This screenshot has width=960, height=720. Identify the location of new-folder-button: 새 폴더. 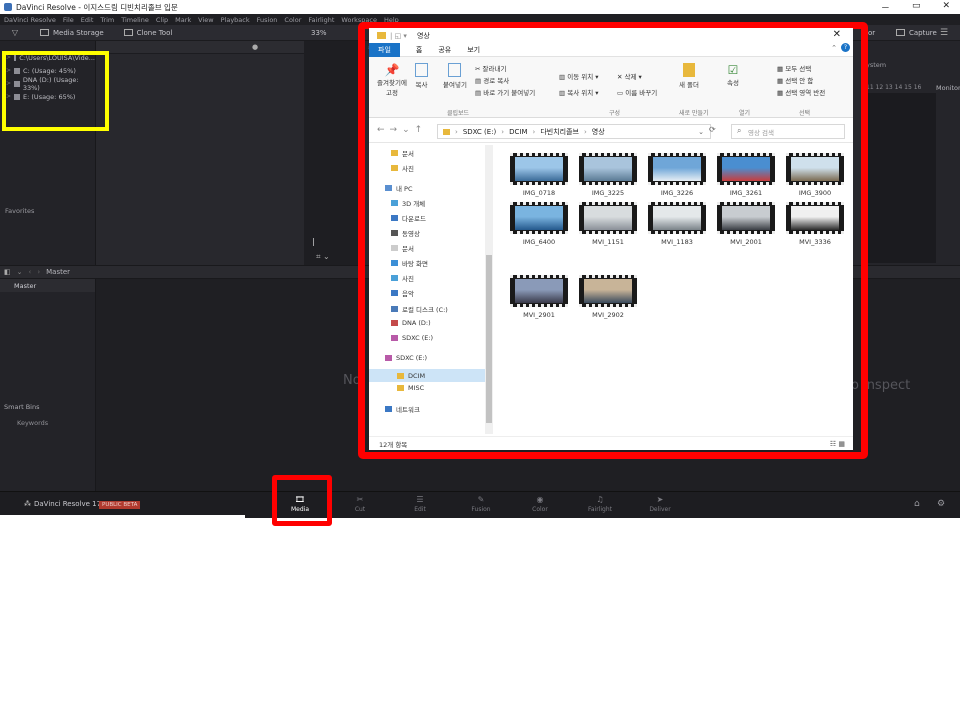
(689, 76).